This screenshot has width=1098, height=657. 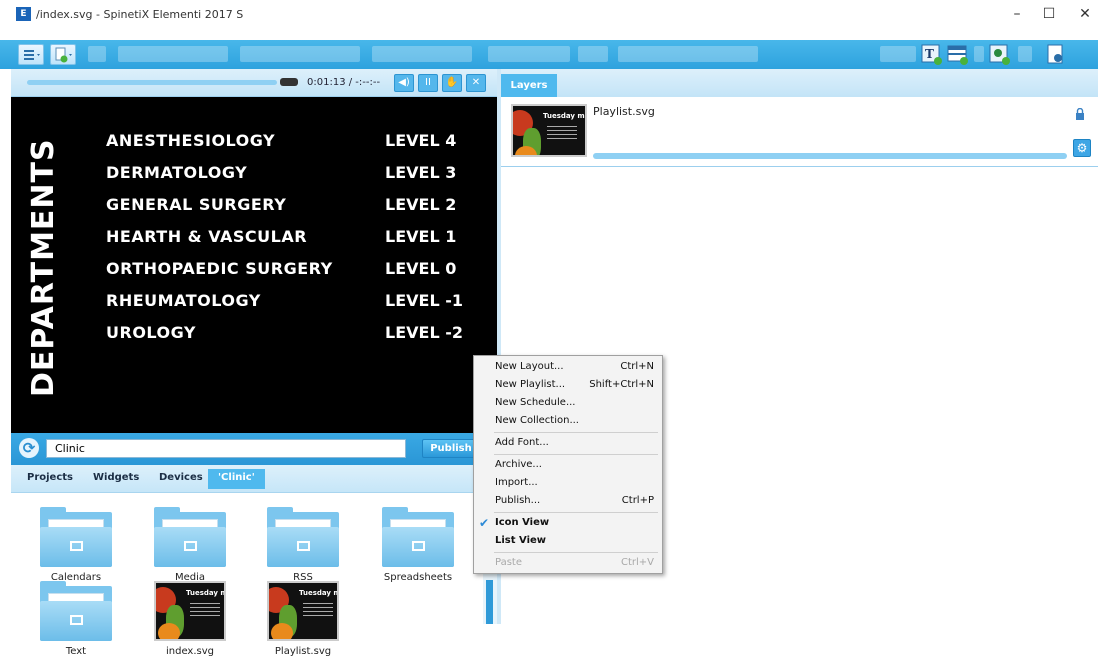 I want to click on disabled-tool-icon, so click(x=1025, y=54).